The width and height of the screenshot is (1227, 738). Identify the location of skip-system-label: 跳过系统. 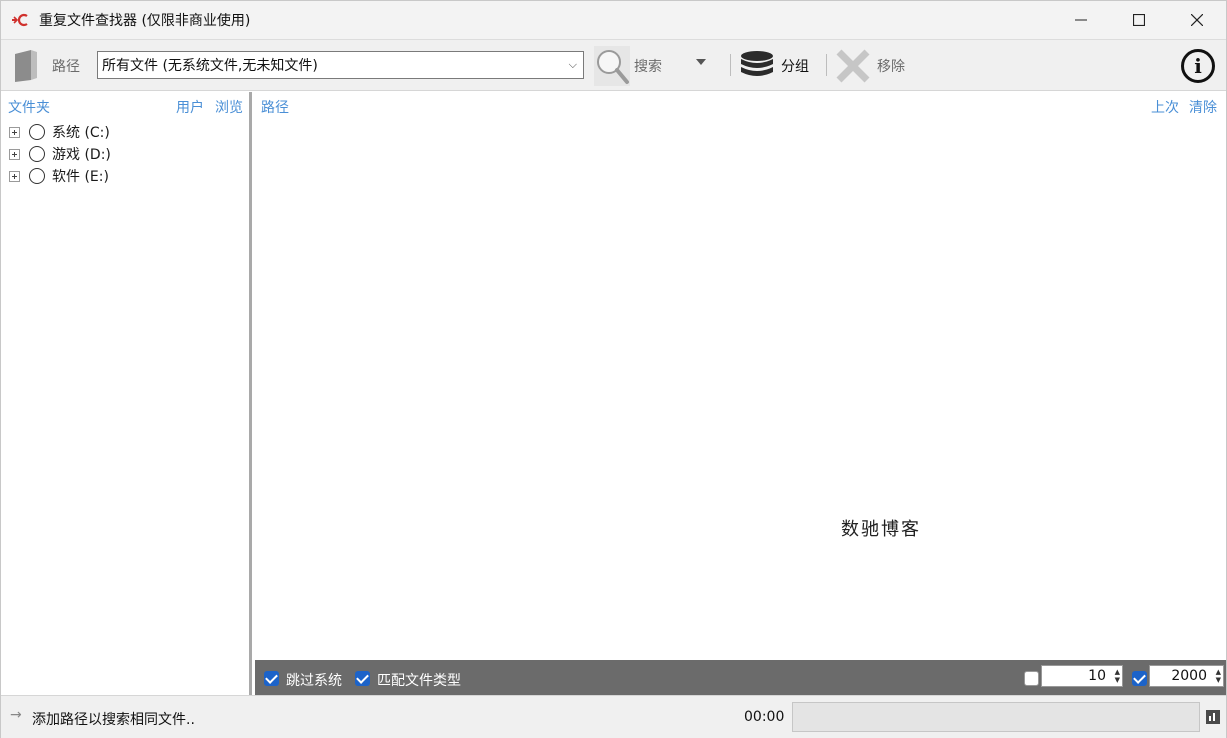
(314, 680).